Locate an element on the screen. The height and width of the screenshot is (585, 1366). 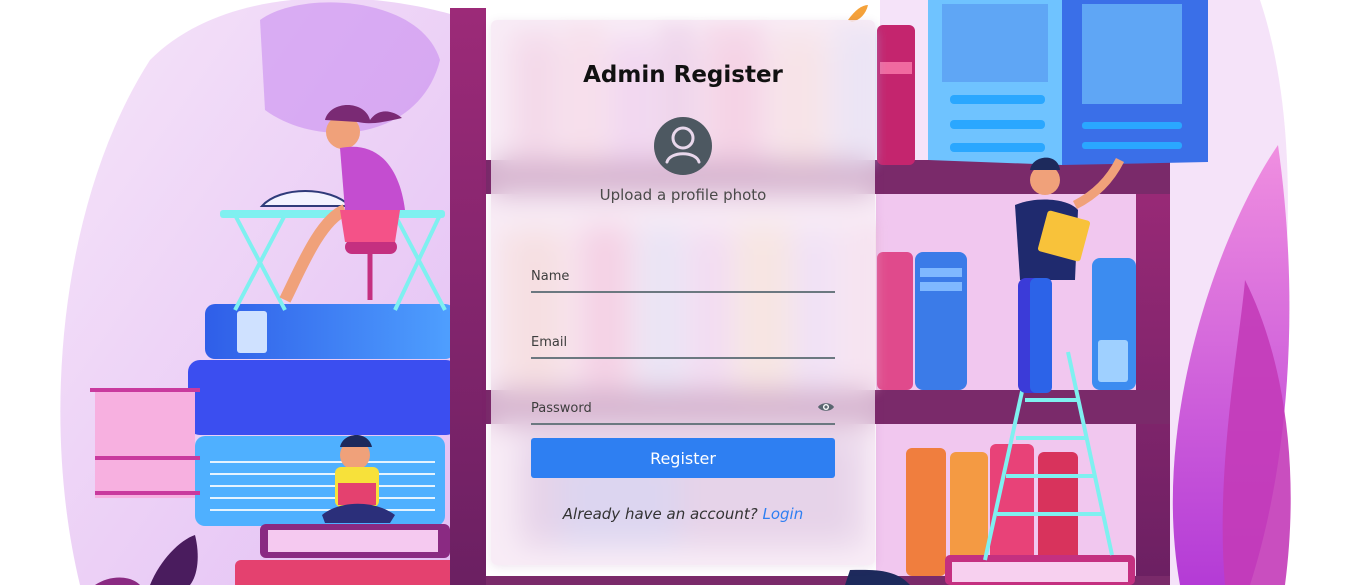
eye-icon is located at coordinates (826, 404).